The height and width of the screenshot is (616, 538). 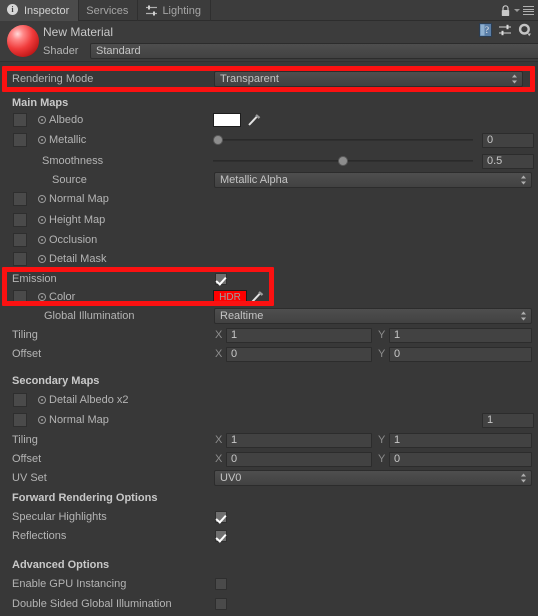 I want to click on secondary-offset-x-value: 0, so click(x=234, y=459).